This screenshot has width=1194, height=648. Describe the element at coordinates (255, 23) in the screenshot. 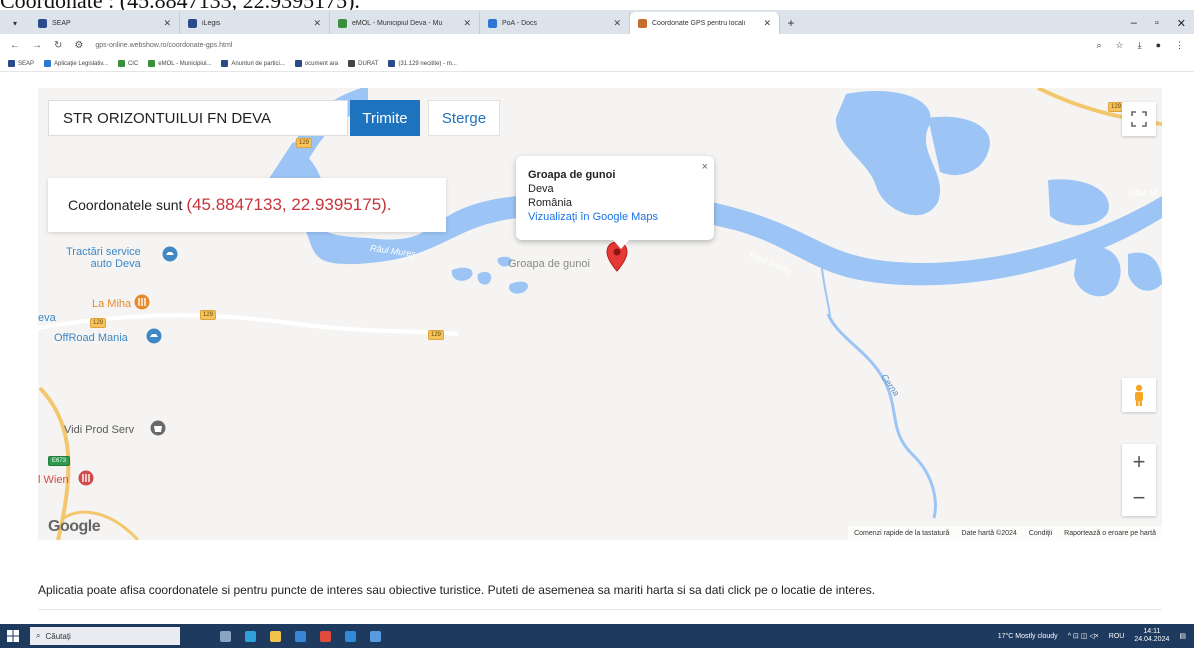

I see `tab-ilegis: iLegis ✕` at that location.